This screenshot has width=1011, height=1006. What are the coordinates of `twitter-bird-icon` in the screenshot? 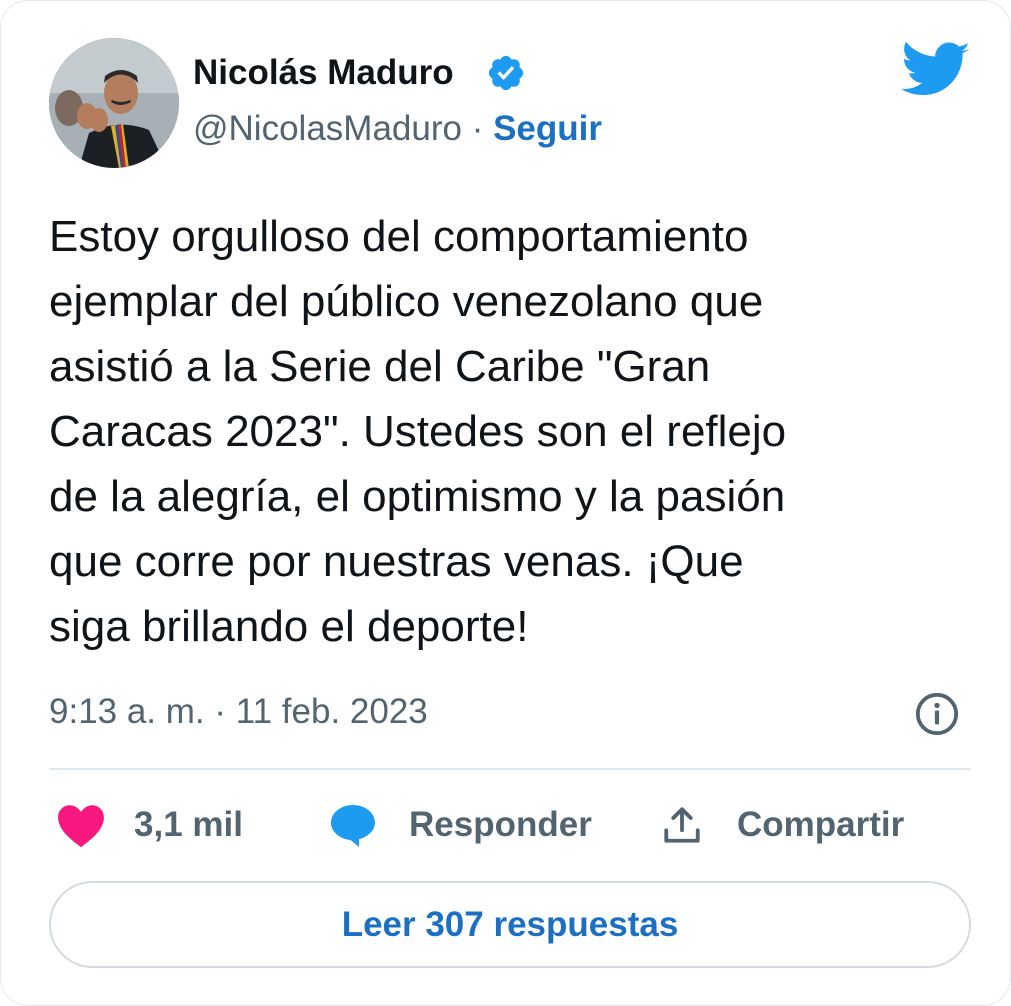 It's located at (936, 71).